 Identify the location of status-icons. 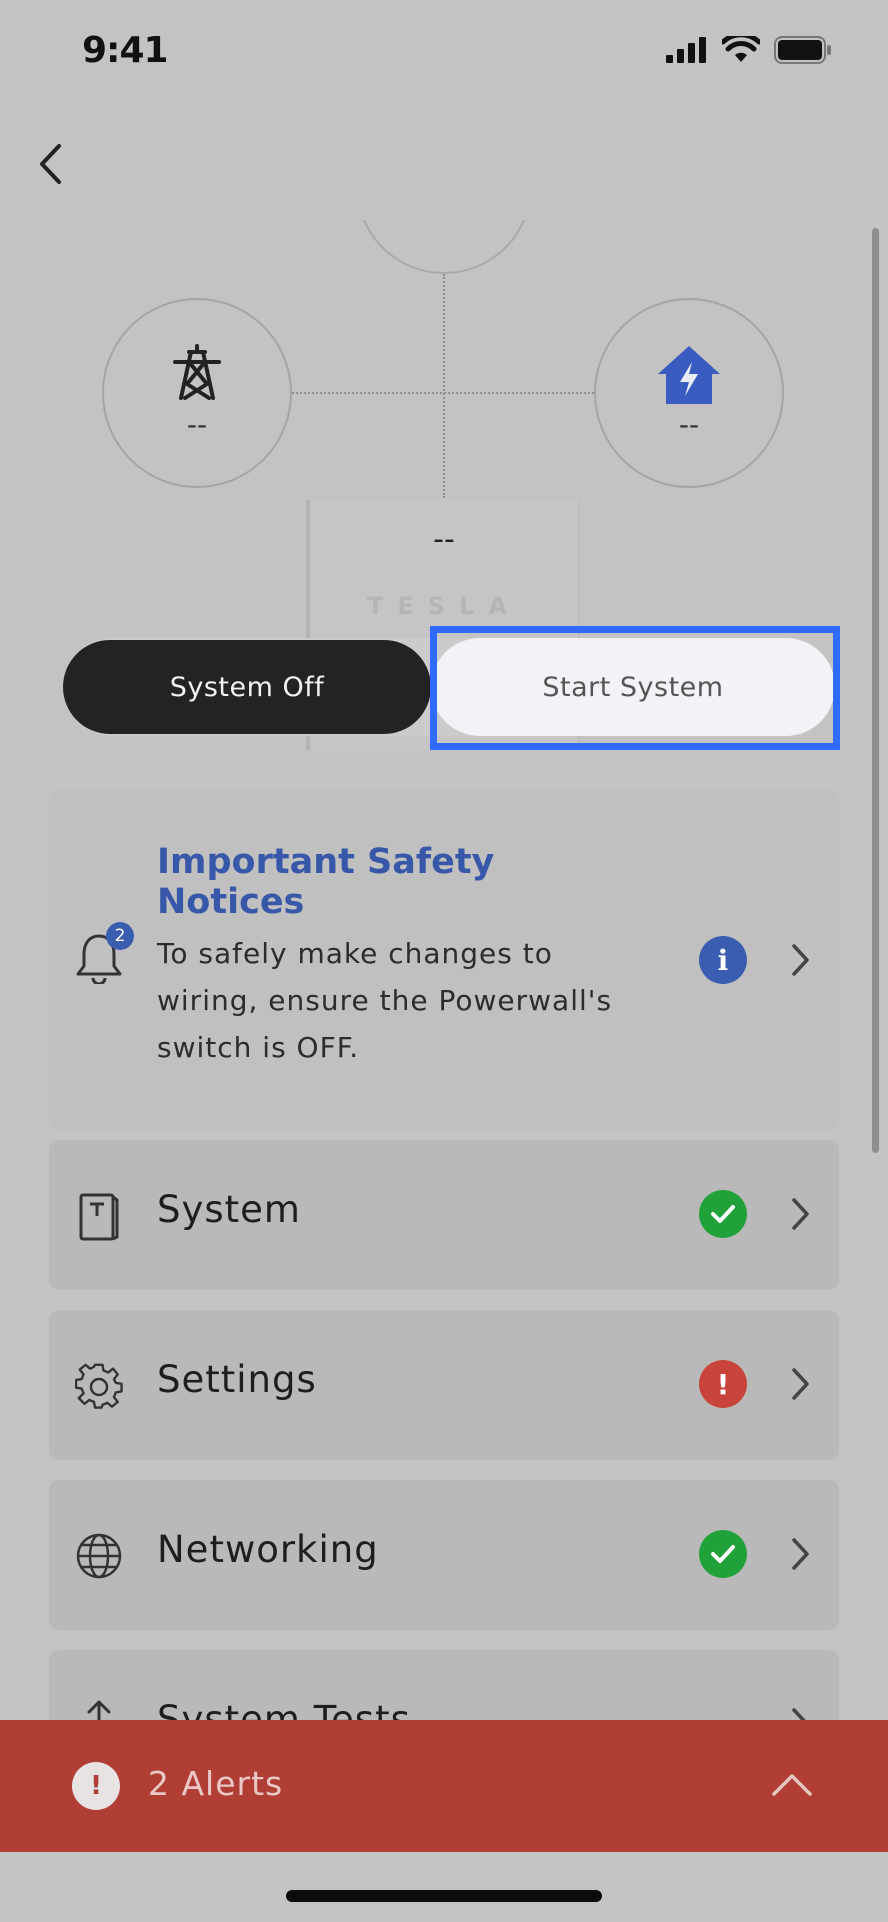
(749, 50).